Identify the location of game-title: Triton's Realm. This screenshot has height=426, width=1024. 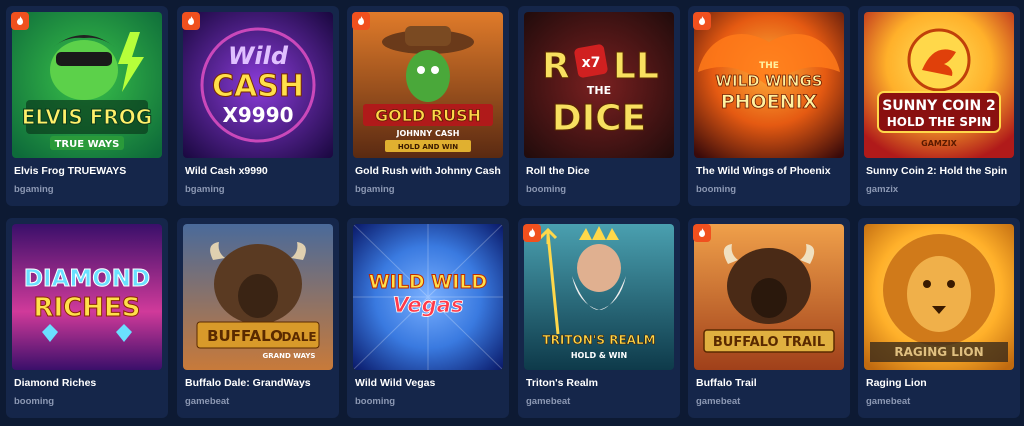
(562, 383).